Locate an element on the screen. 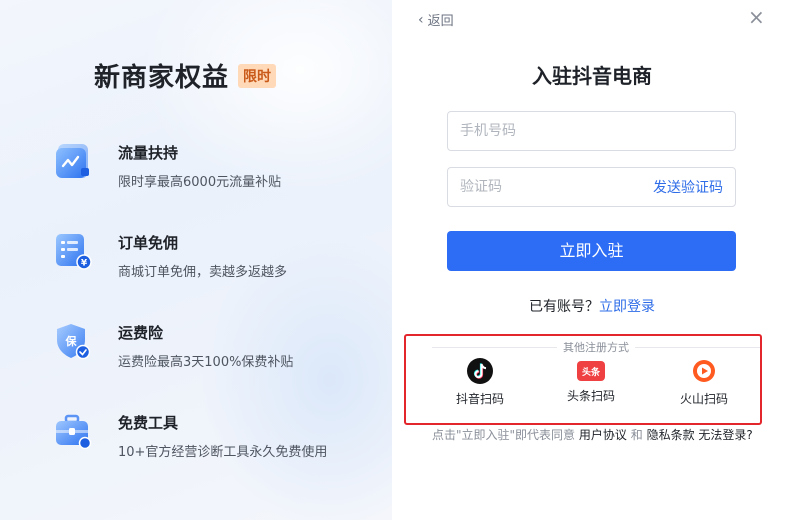 The image size is (797, 520). order-icon: ¥ is located at coordinates (73, 251).